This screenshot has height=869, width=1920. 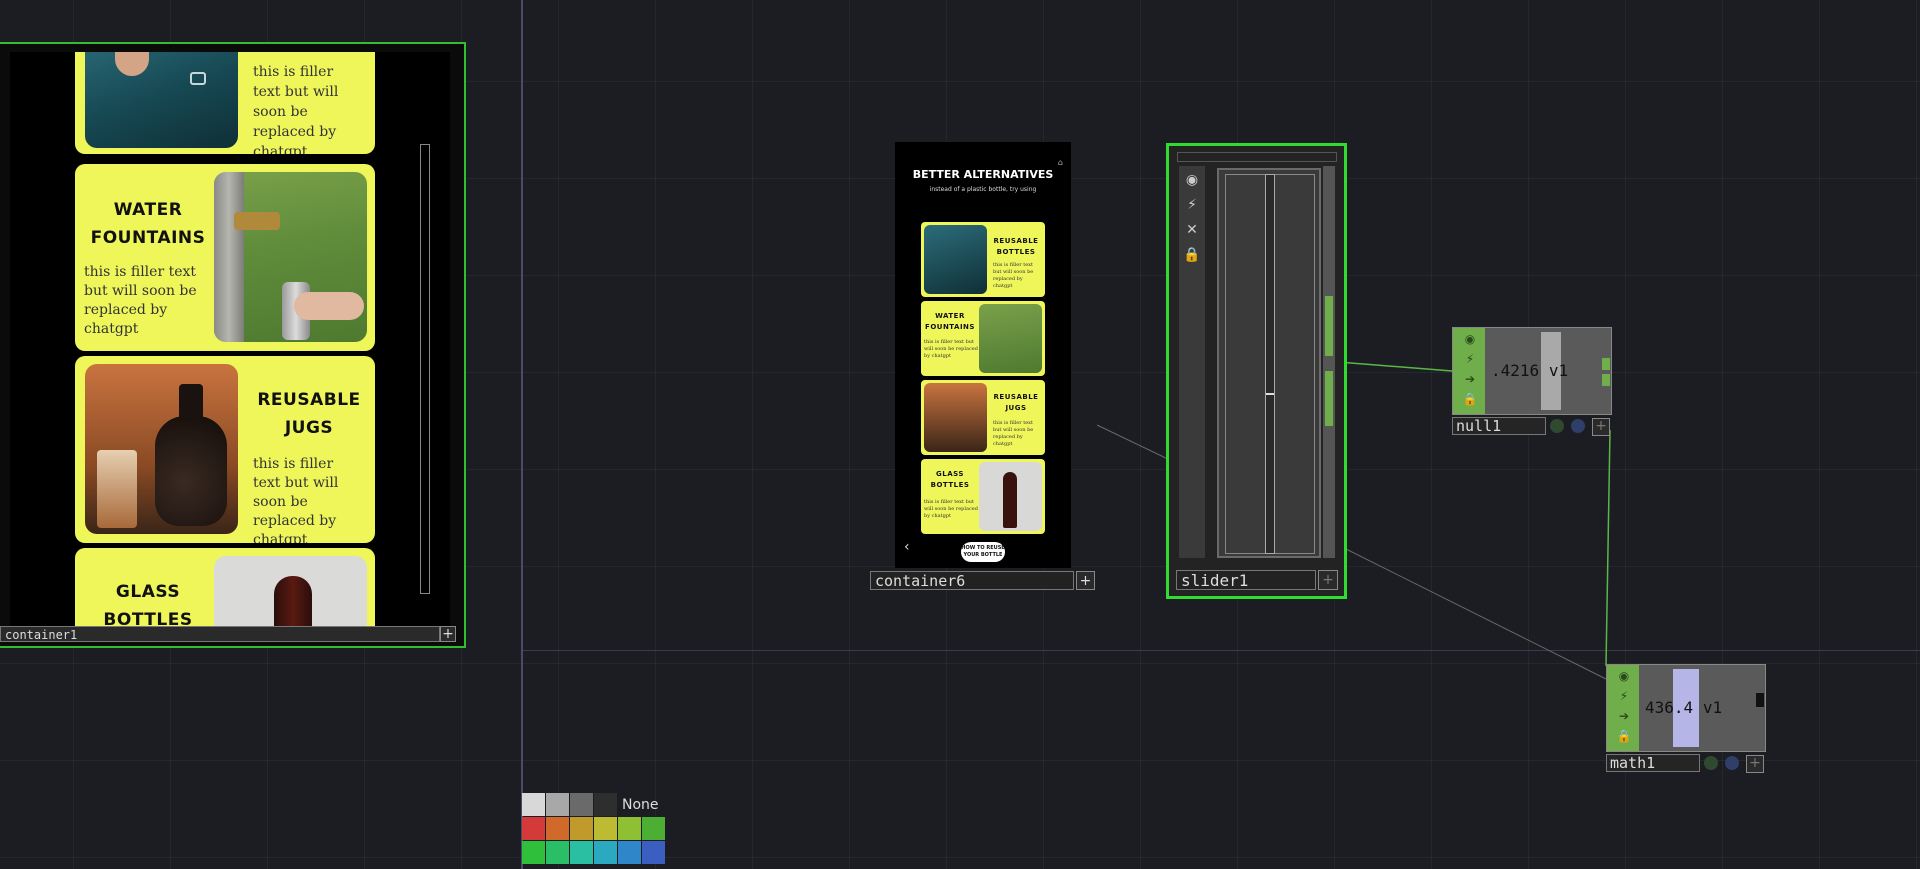 I want to click on slider1-level-mark, so click(x=1270, y=394).